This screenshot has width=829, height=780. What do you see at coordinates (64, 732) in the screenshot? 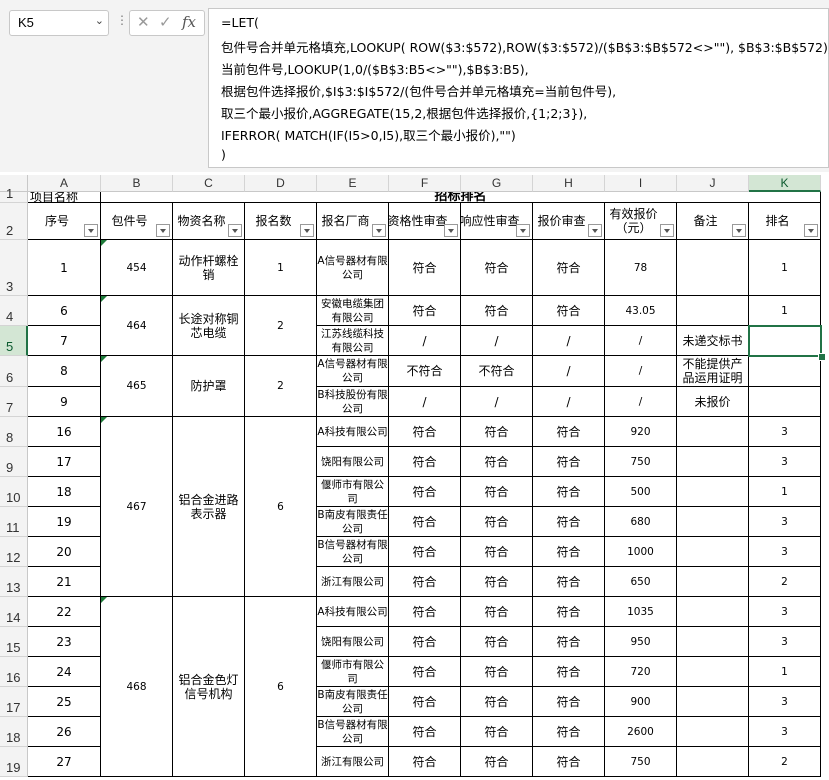
I see `seq-cell: 26` at bounding box center [64, 732].